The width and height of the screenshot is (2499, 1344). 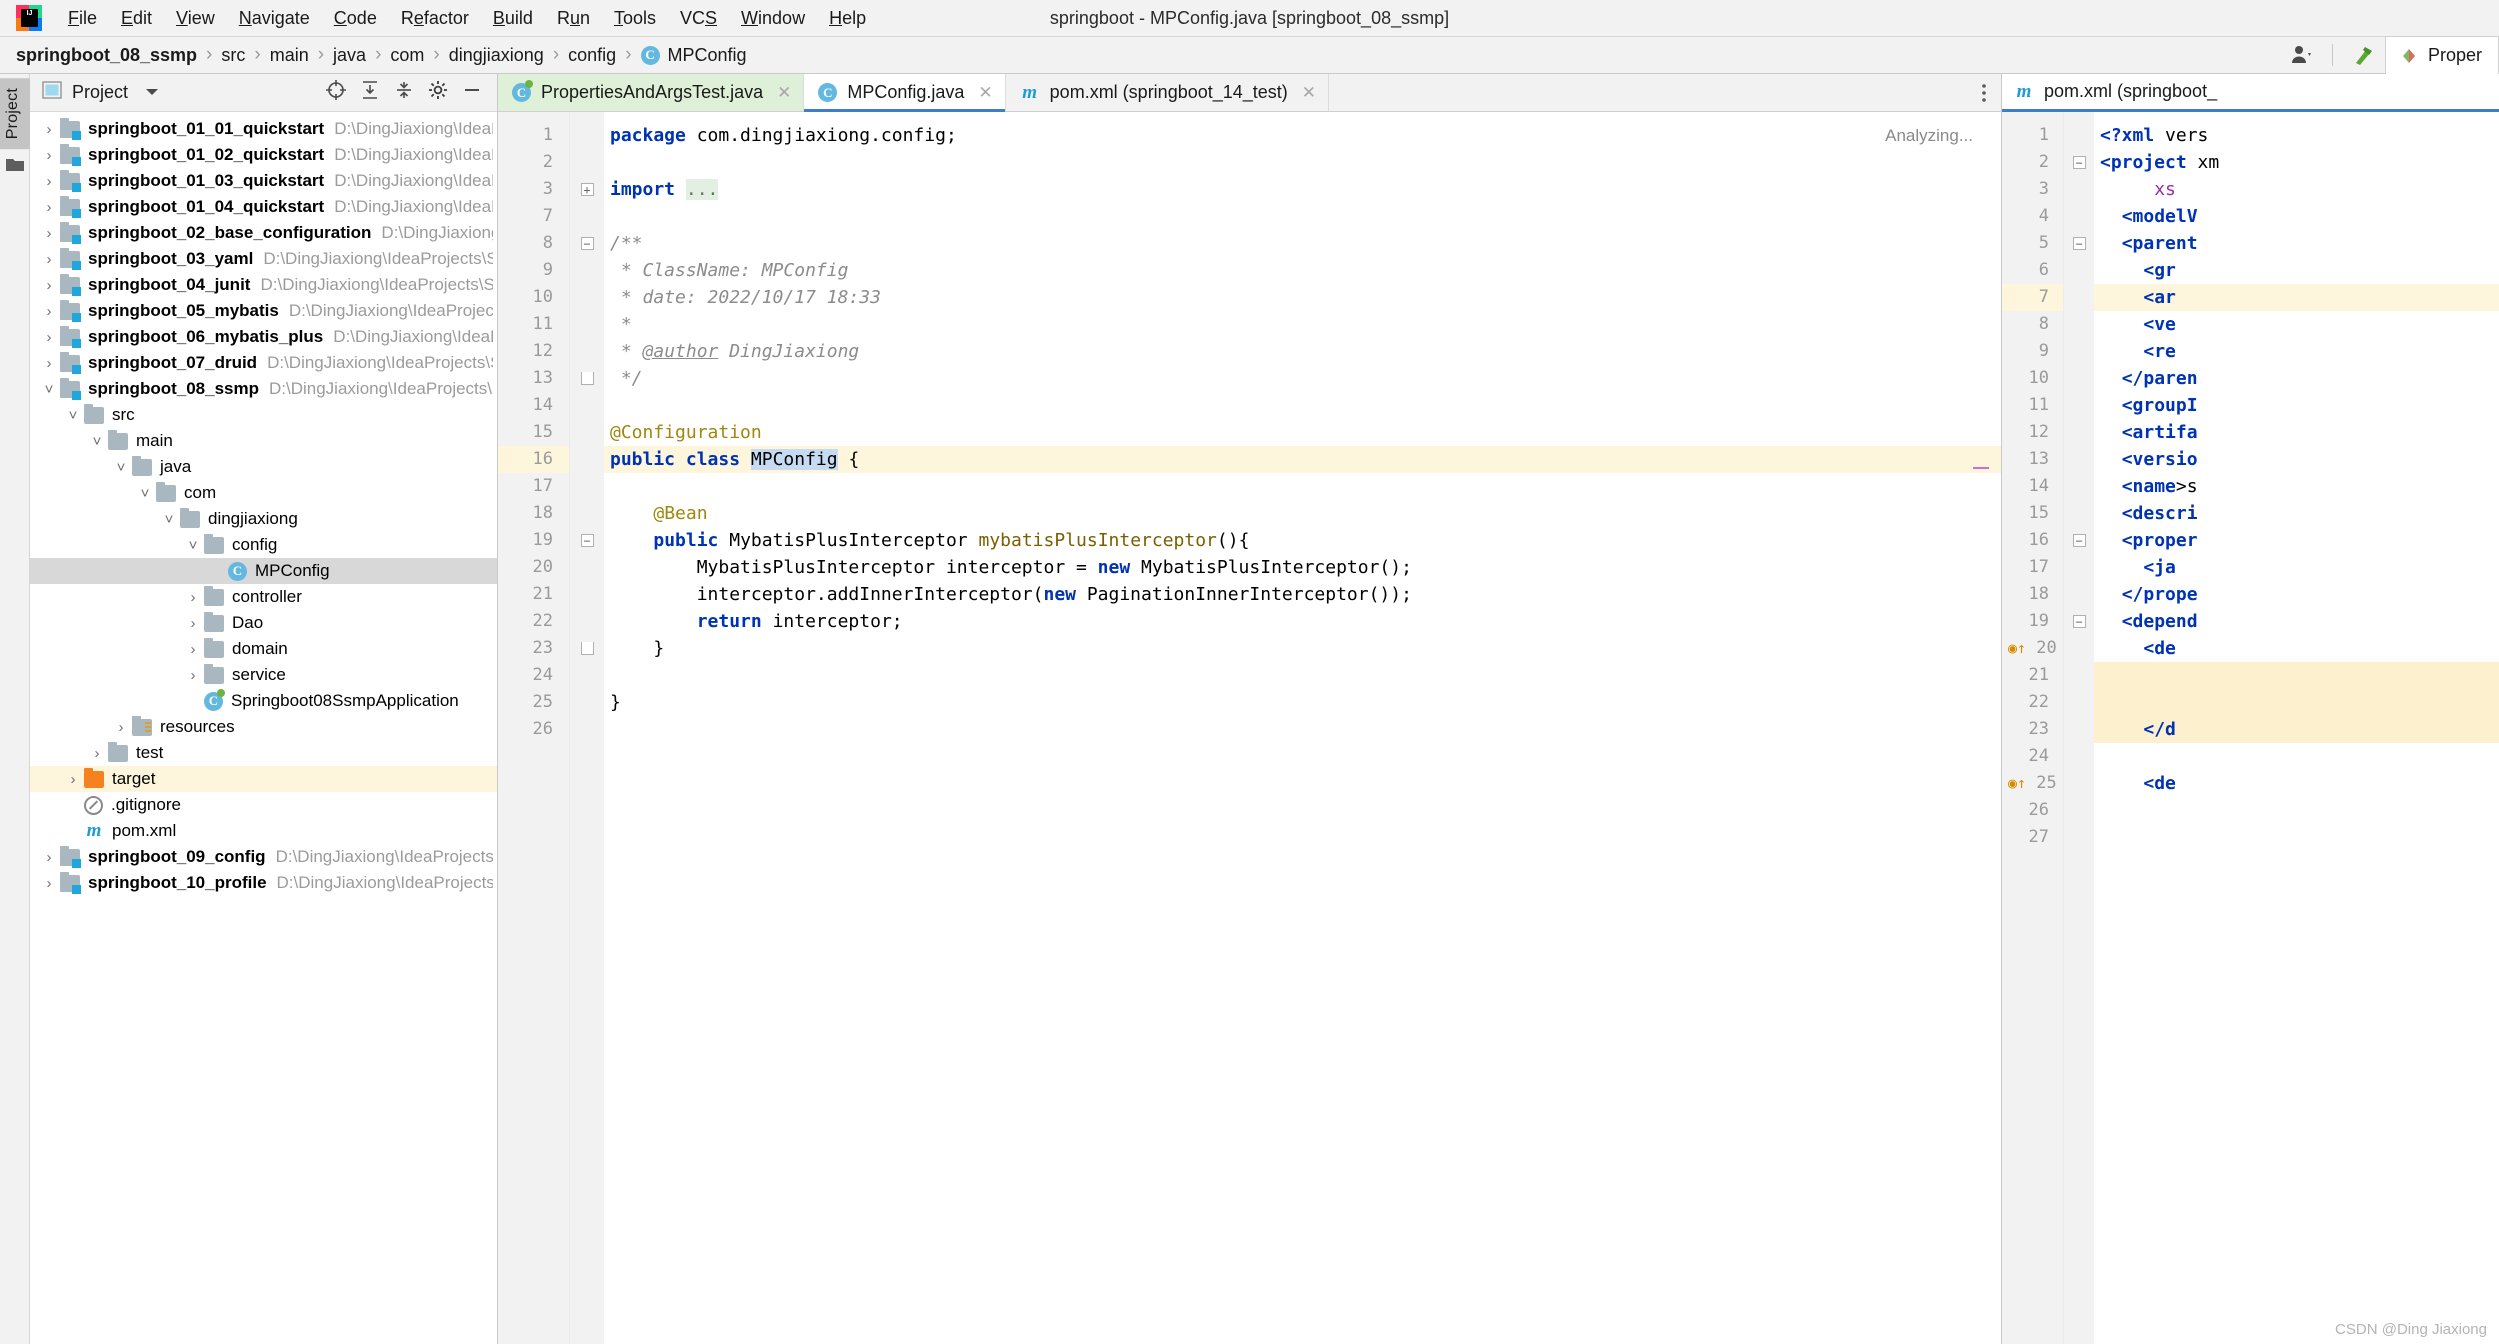 What do you see at coordinates (773, 18) in the screenshot?
I see `menu-window: Window` at bounding box center [773, 18].